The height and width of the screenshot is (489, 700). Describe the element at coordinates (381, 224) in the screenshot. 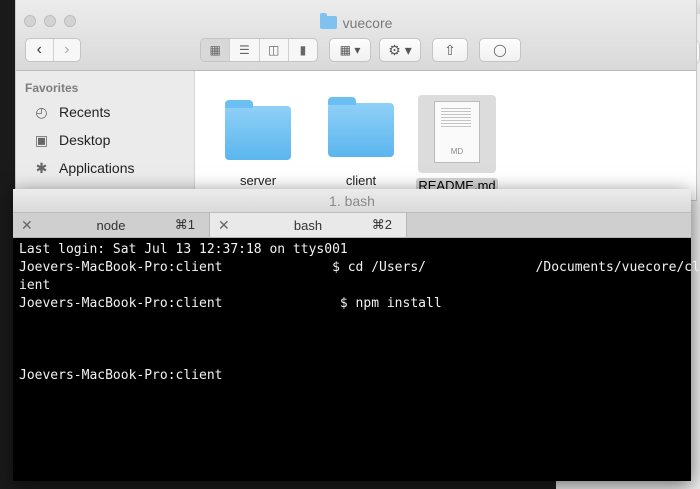

I see `tab-shortcut: ⌘2` at that location.